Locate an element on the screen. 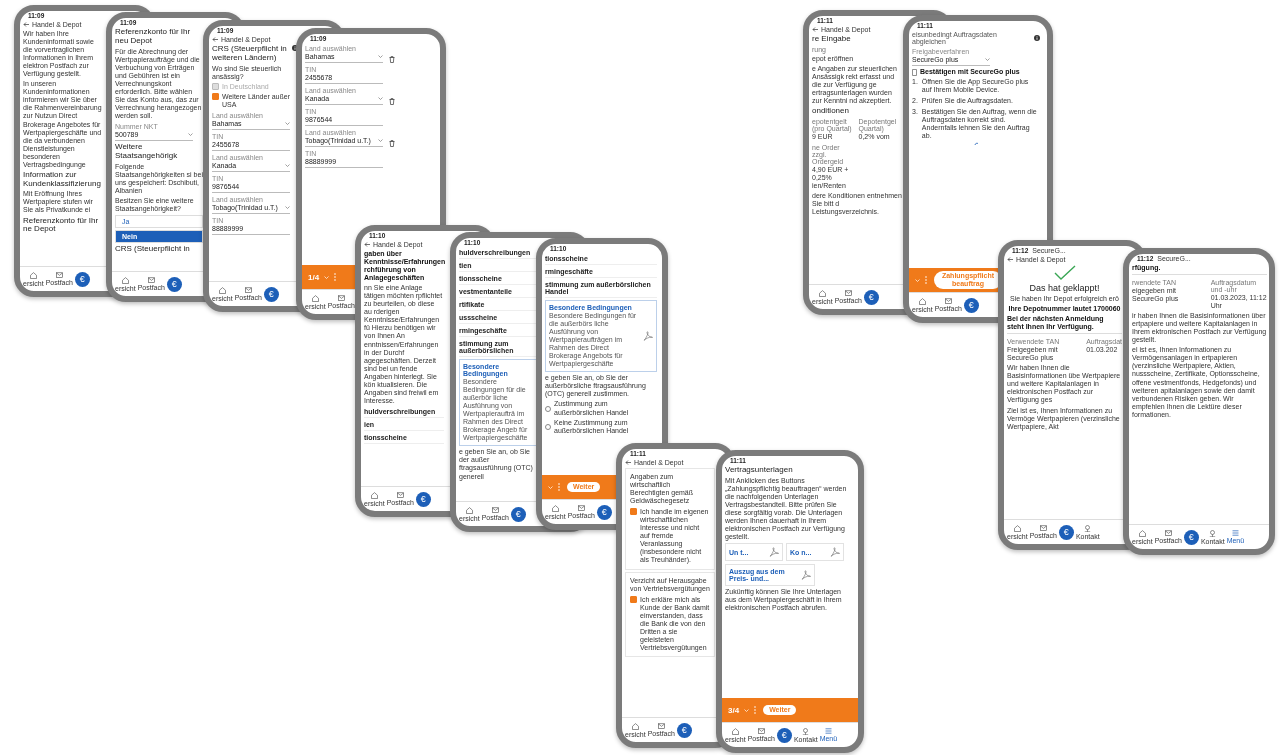 The image size is (1288, 755). section-heading: Vertragsunterlagen is located at coordinates (759, 470).